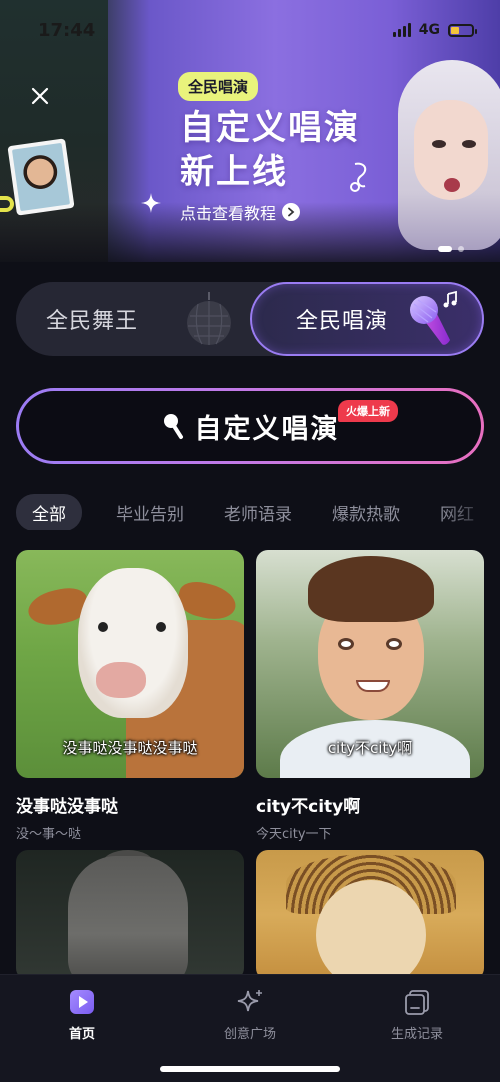 This screenshot has height=1082, width=500. I want to click on template-card: 没事哒没事哒没事哒 没事哒没事哒 没～事～哒, so click(130, 696).